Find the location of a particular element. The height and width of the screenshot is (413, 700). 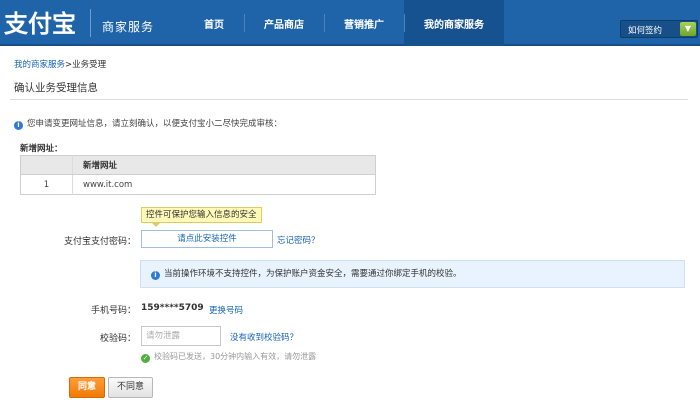

table-cell-url: www.it.com is located at coordinates (108, 184).